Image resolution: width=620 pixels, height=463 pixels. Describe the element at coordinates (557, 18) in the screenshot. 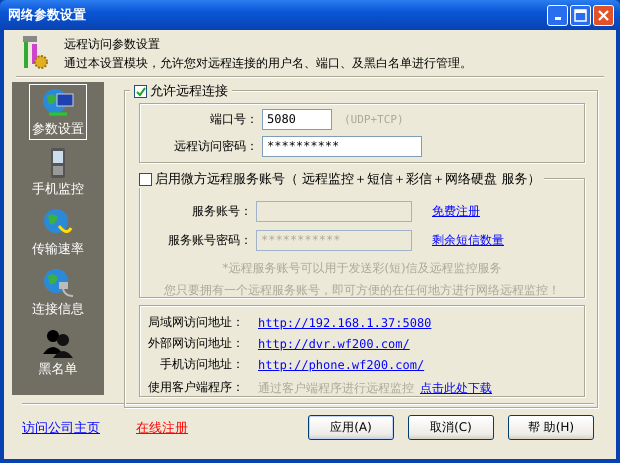

I see `minimize-icon` at that location.